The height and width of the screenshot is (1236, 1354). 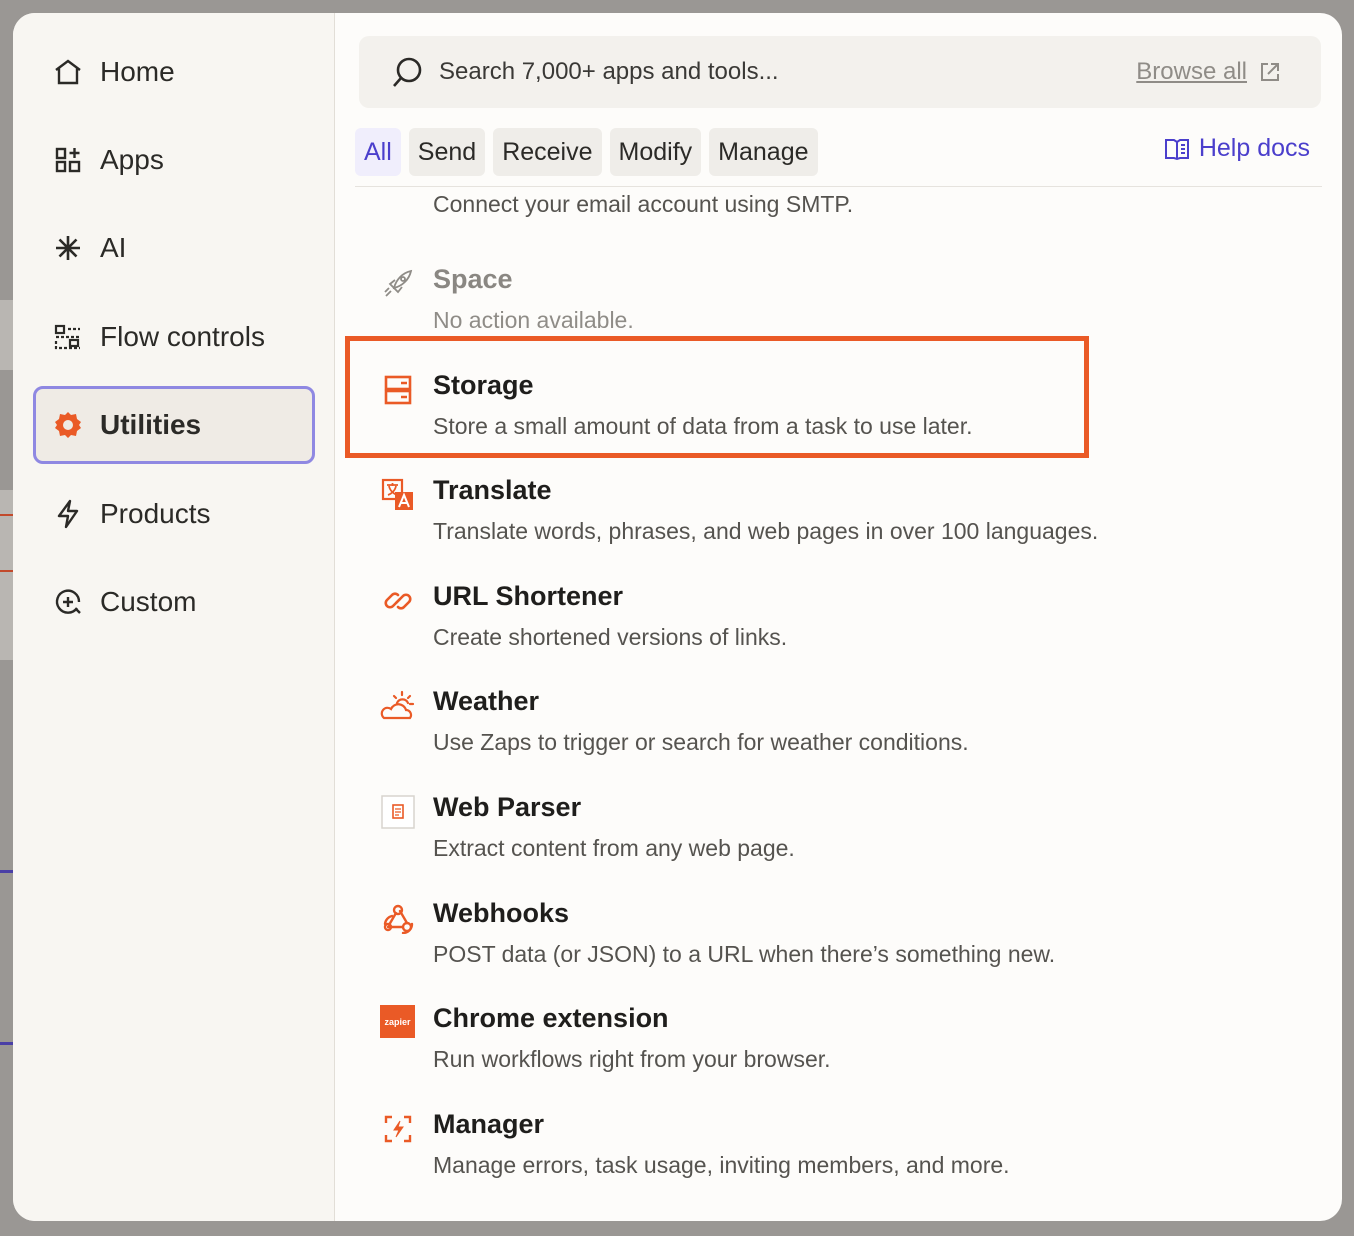 I want to click on sidebar-item-label: Custom, so click(x=148, y=601).